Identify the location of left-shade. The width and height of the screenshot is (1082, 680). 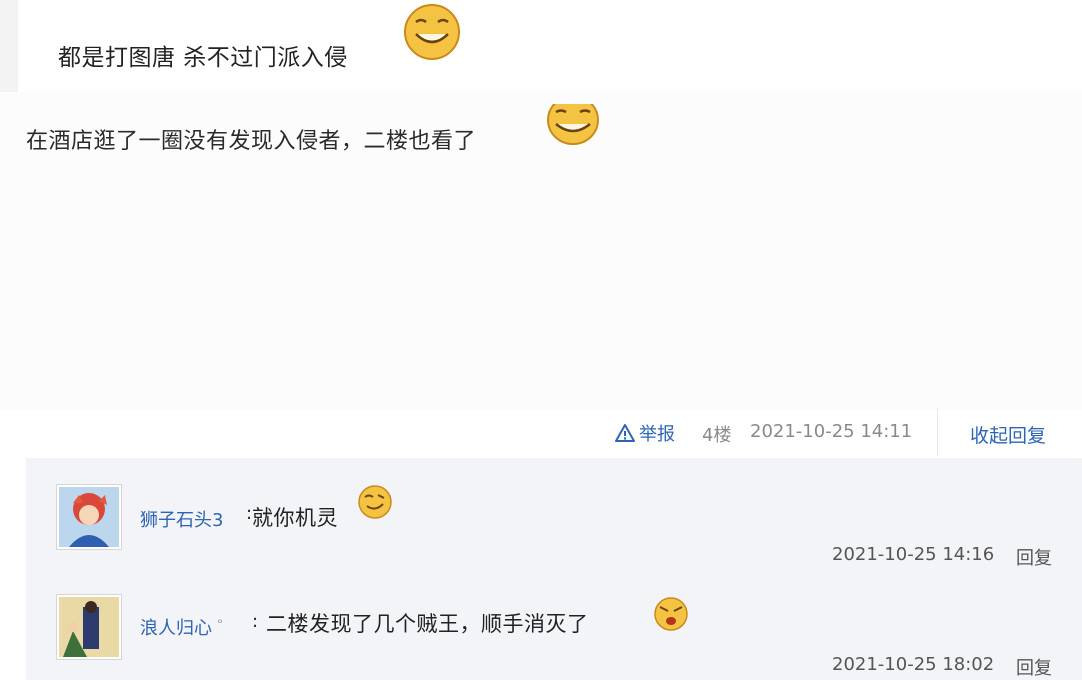
(9, 46).